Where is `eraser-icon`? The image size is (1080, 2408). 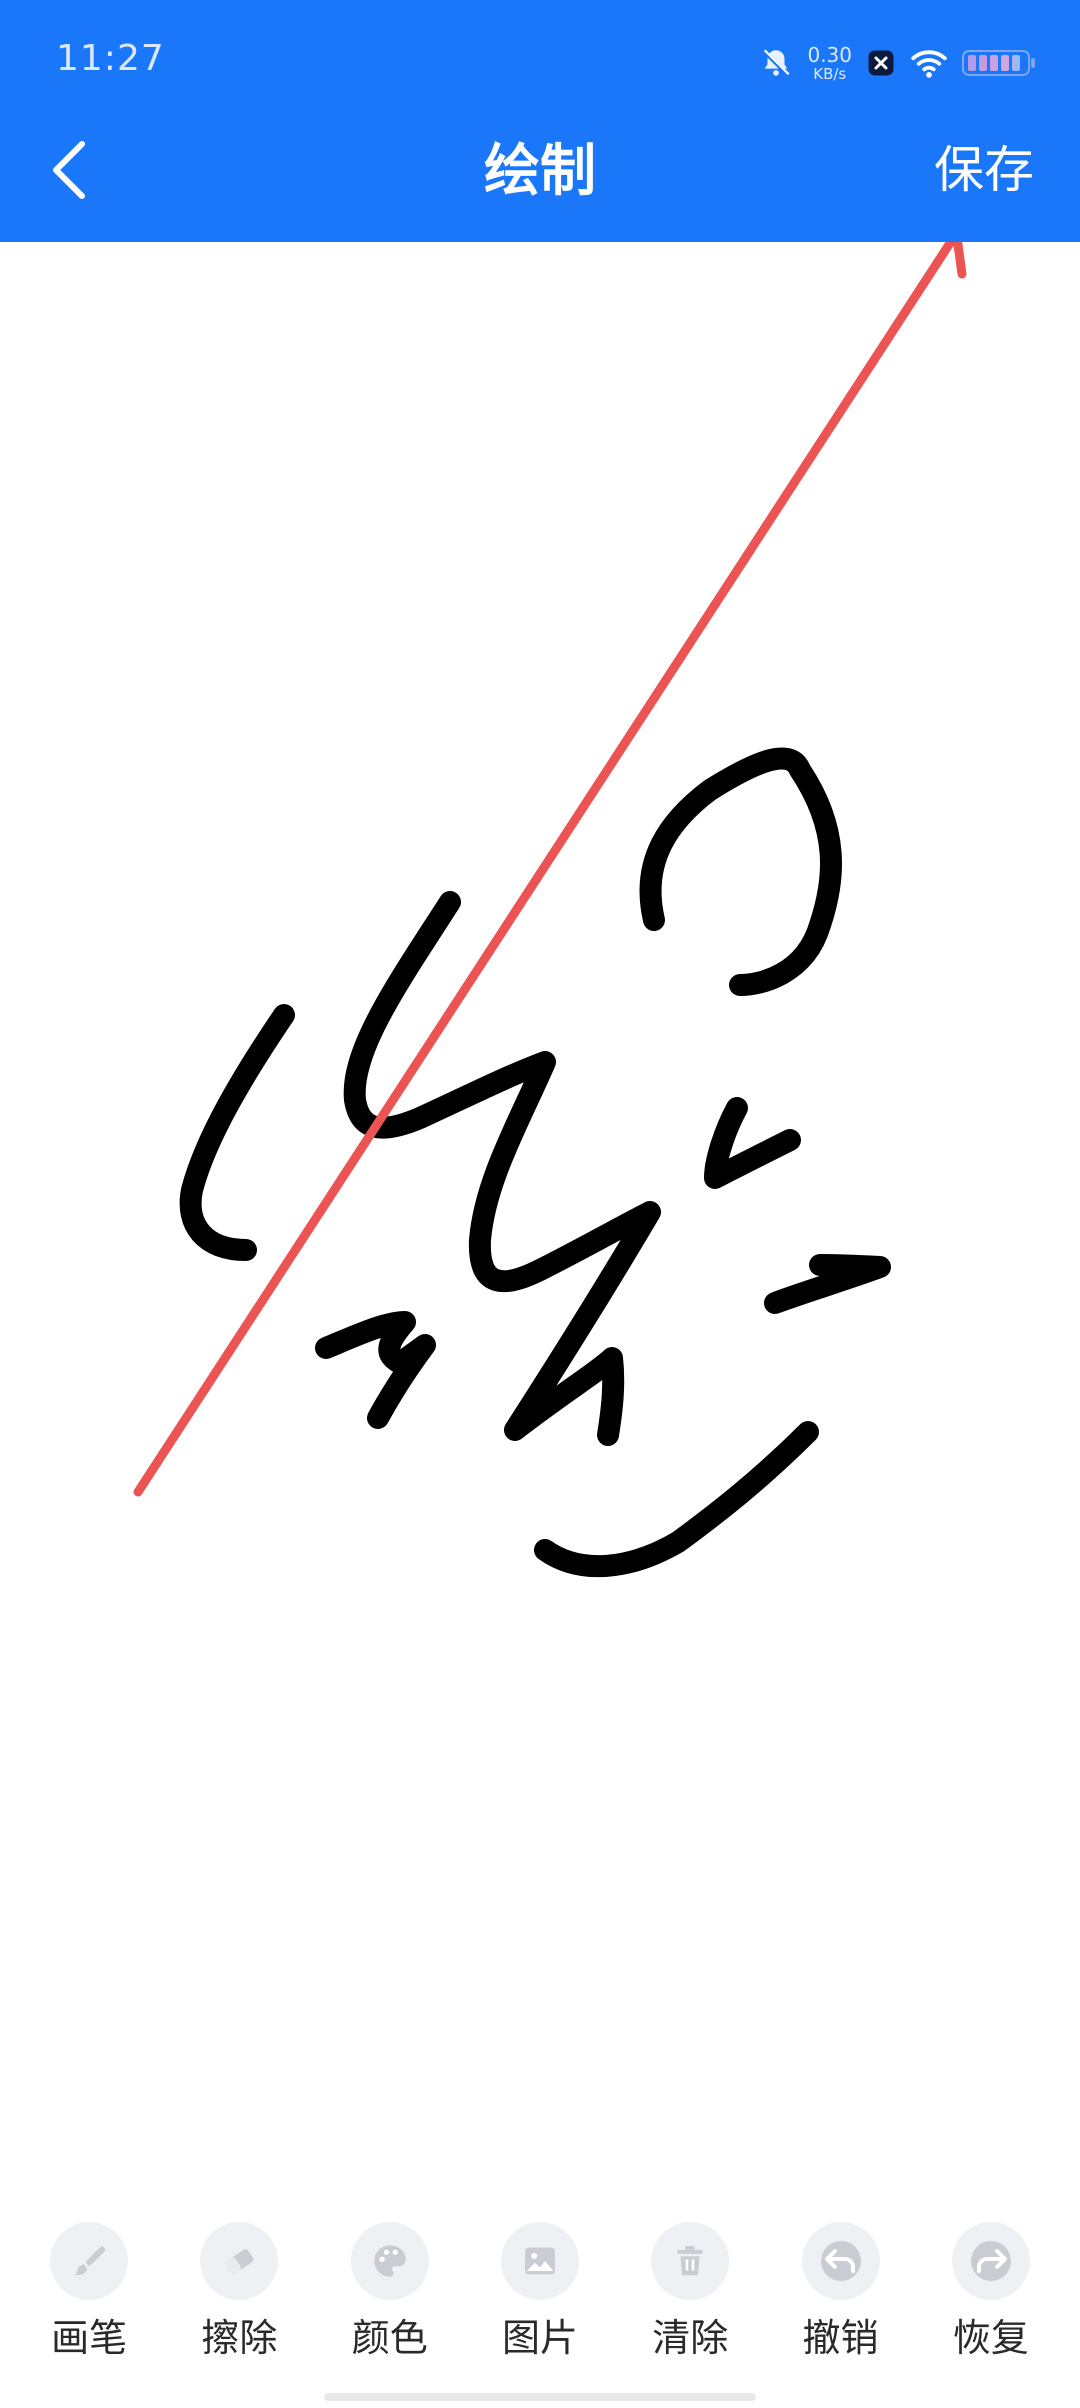
eraser-icon is located at coordinates (239, 2261).